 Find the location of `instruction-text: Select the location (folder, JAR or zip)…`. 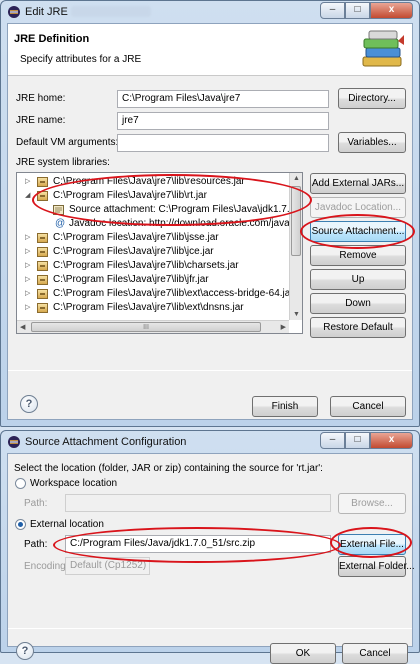

instruction-text: Select the location (folder, JAR or zip)… is located at coordinates (168, 468).